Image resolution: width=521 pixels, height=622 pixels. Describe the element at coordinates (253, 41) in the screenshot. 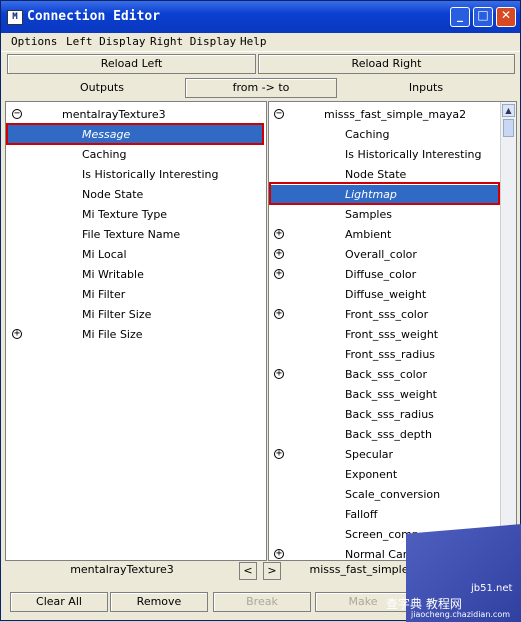

I see `menu-help: Help` at that location.